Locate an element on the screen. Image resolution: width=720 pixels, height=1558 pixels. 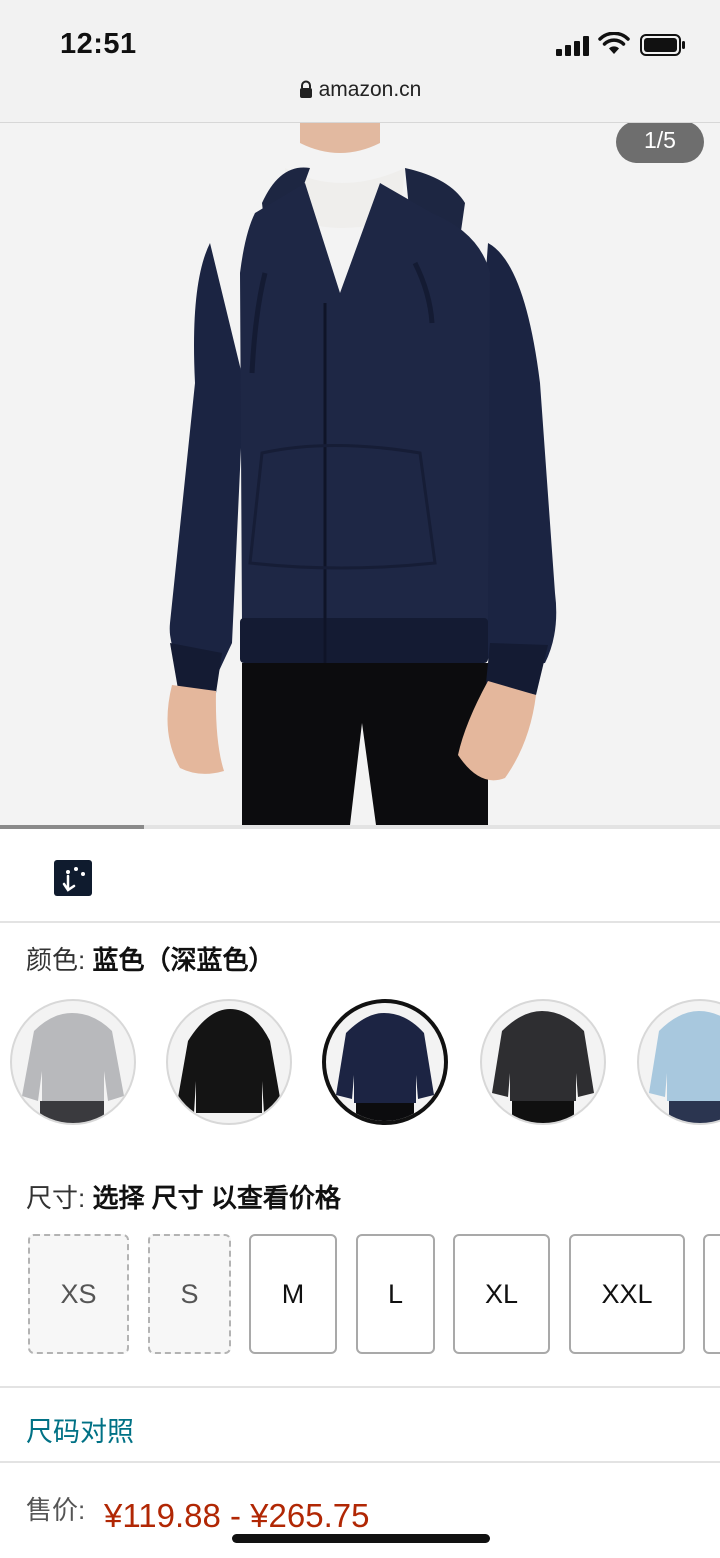
size-option-xxl: XXL is located at coordinates (627, 1294).